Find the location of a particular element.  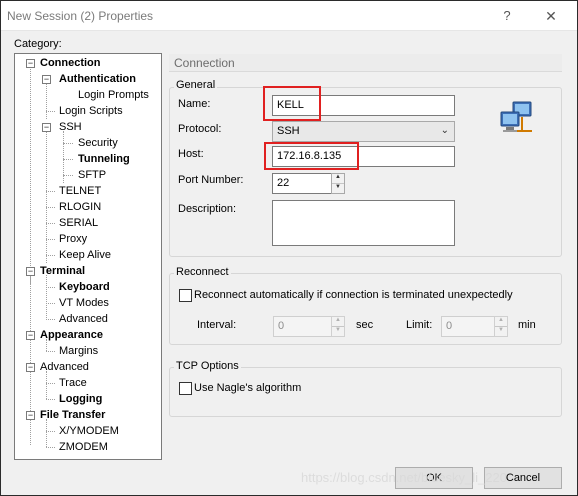

tree-item-margins: Margins is located at coordinates (78, 351).